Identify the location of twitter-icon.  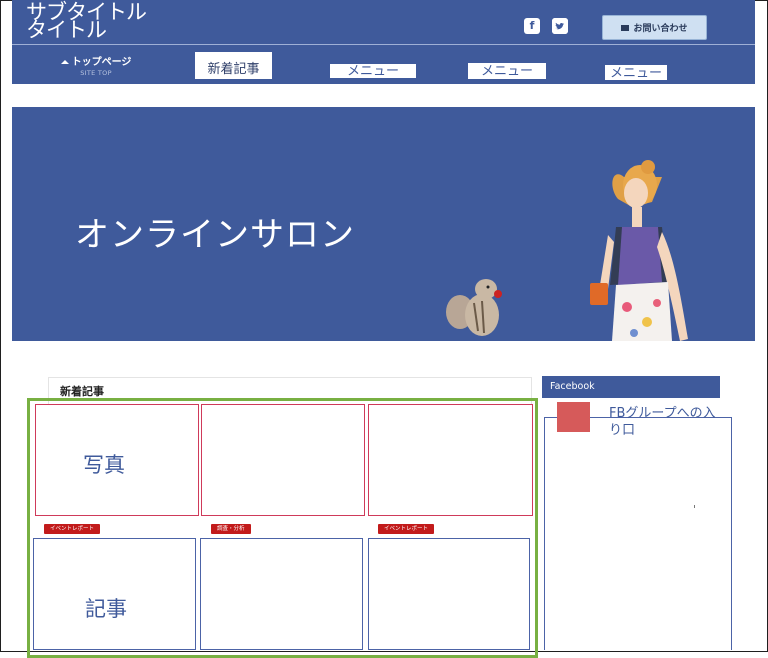
(560, 26).